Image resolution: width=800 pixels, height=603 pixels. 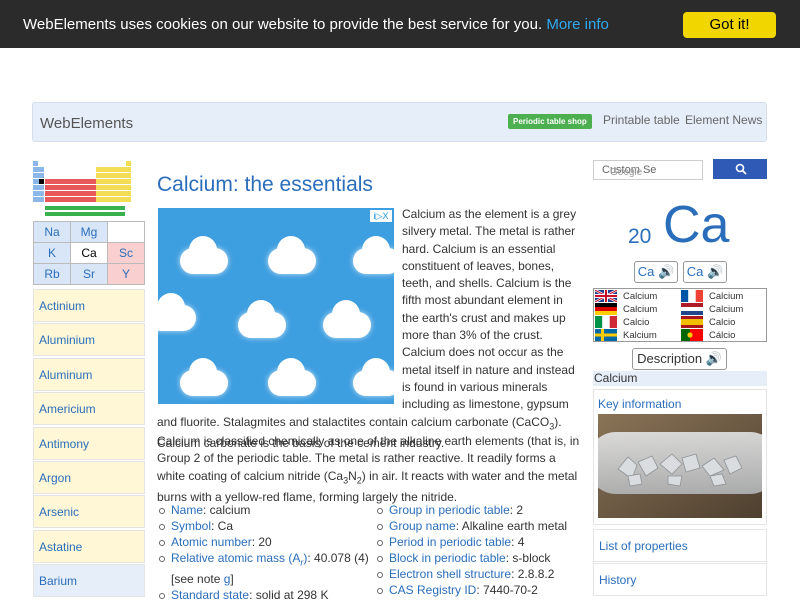 What do you see at coordinates (692, 322) in the screenshot?
I see `spain-flag-icon` at bounding box center [692, 322].